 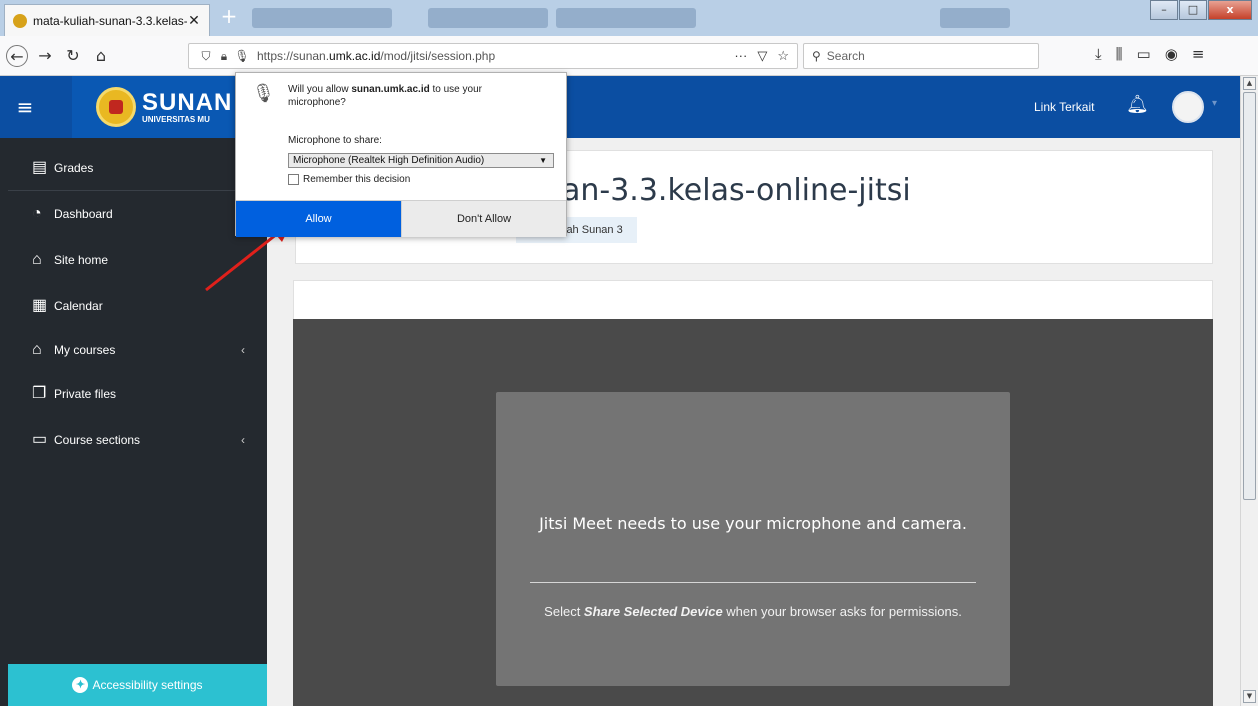 I want to click on page-scrollbar: ▲ ▼, so click(x=1249, y=391).